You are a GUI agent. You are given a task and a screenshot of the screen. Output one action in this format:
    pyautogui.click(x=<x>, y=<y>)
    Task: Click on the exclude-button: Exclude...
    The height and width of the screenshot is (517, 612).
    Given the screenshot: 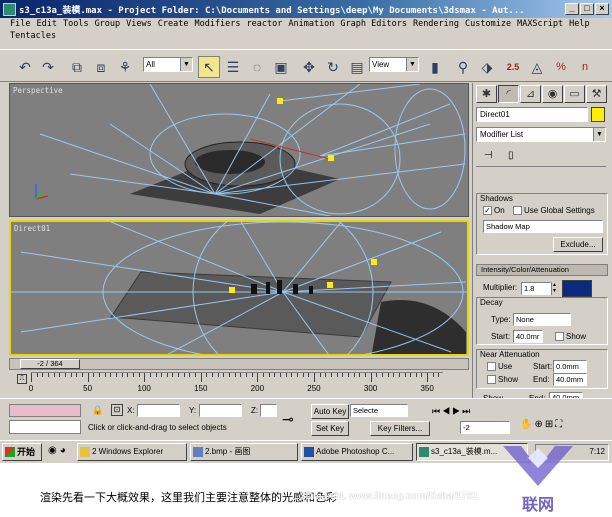 What is the action you would take?
    pyautogui.click(x=578, y=244)
    